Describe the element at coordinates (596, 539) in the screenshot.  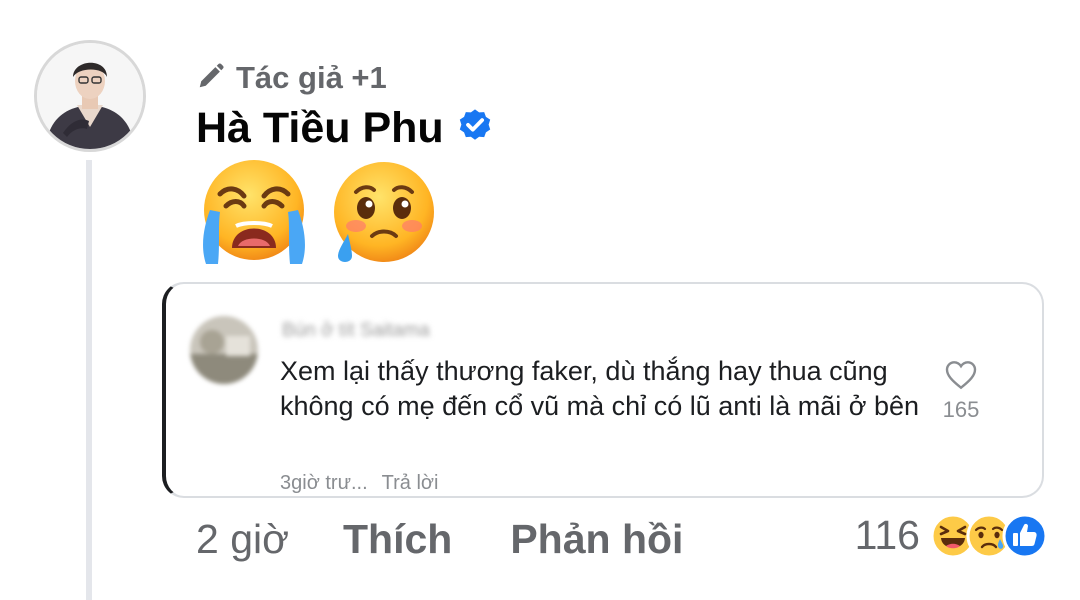
I see `reply-button: Phản hồi` at that location.